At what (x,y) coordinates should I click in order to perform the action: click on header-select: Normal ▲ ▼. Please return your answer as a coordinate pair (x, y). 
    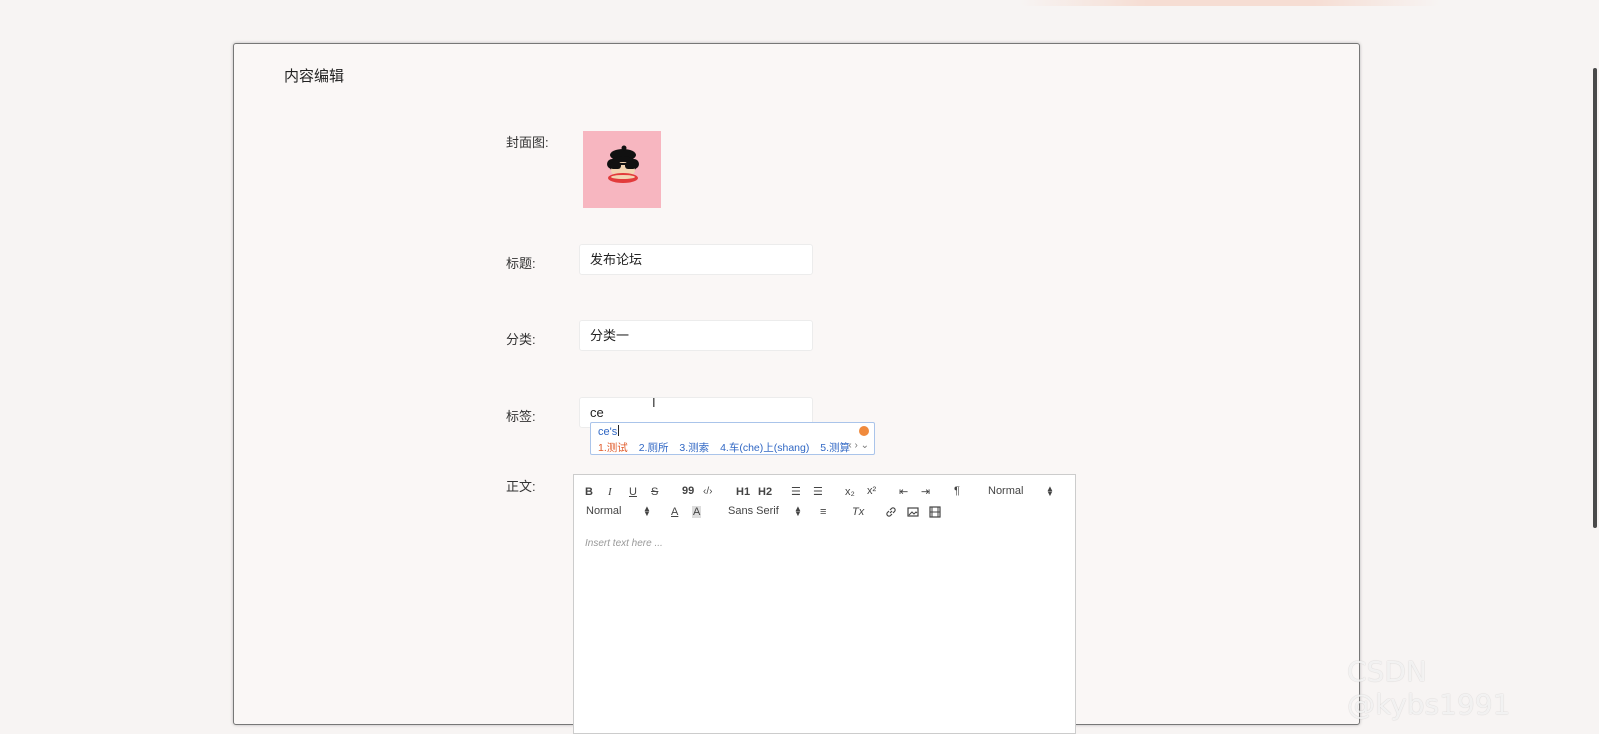
    Looking at the image, I should click on (621, 511).